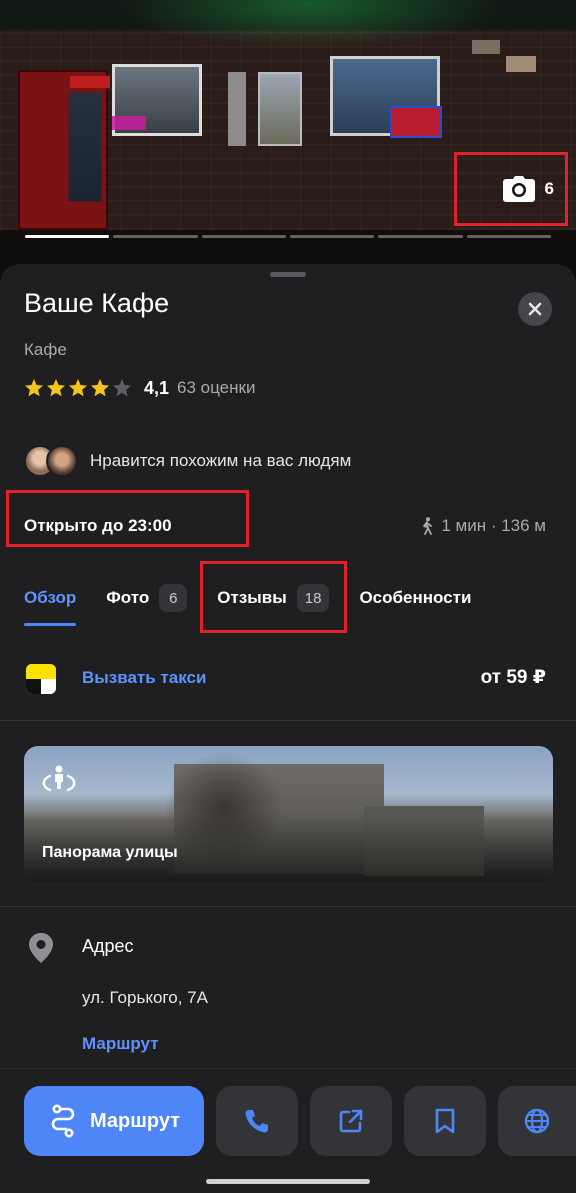 The image size is (576, 1193). What do you see at coordinates (144, 678) in the screenshot?
I see `call-taxi-link: Вызвать такси` at bounding box center [144, 678].